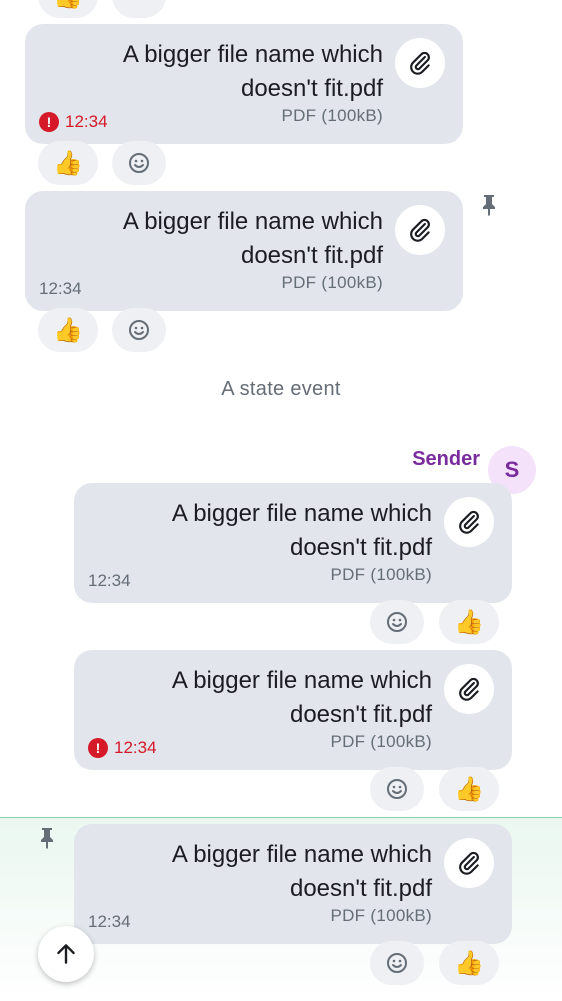  I want to click on add-reaction-button-partial, so click(139, 9).